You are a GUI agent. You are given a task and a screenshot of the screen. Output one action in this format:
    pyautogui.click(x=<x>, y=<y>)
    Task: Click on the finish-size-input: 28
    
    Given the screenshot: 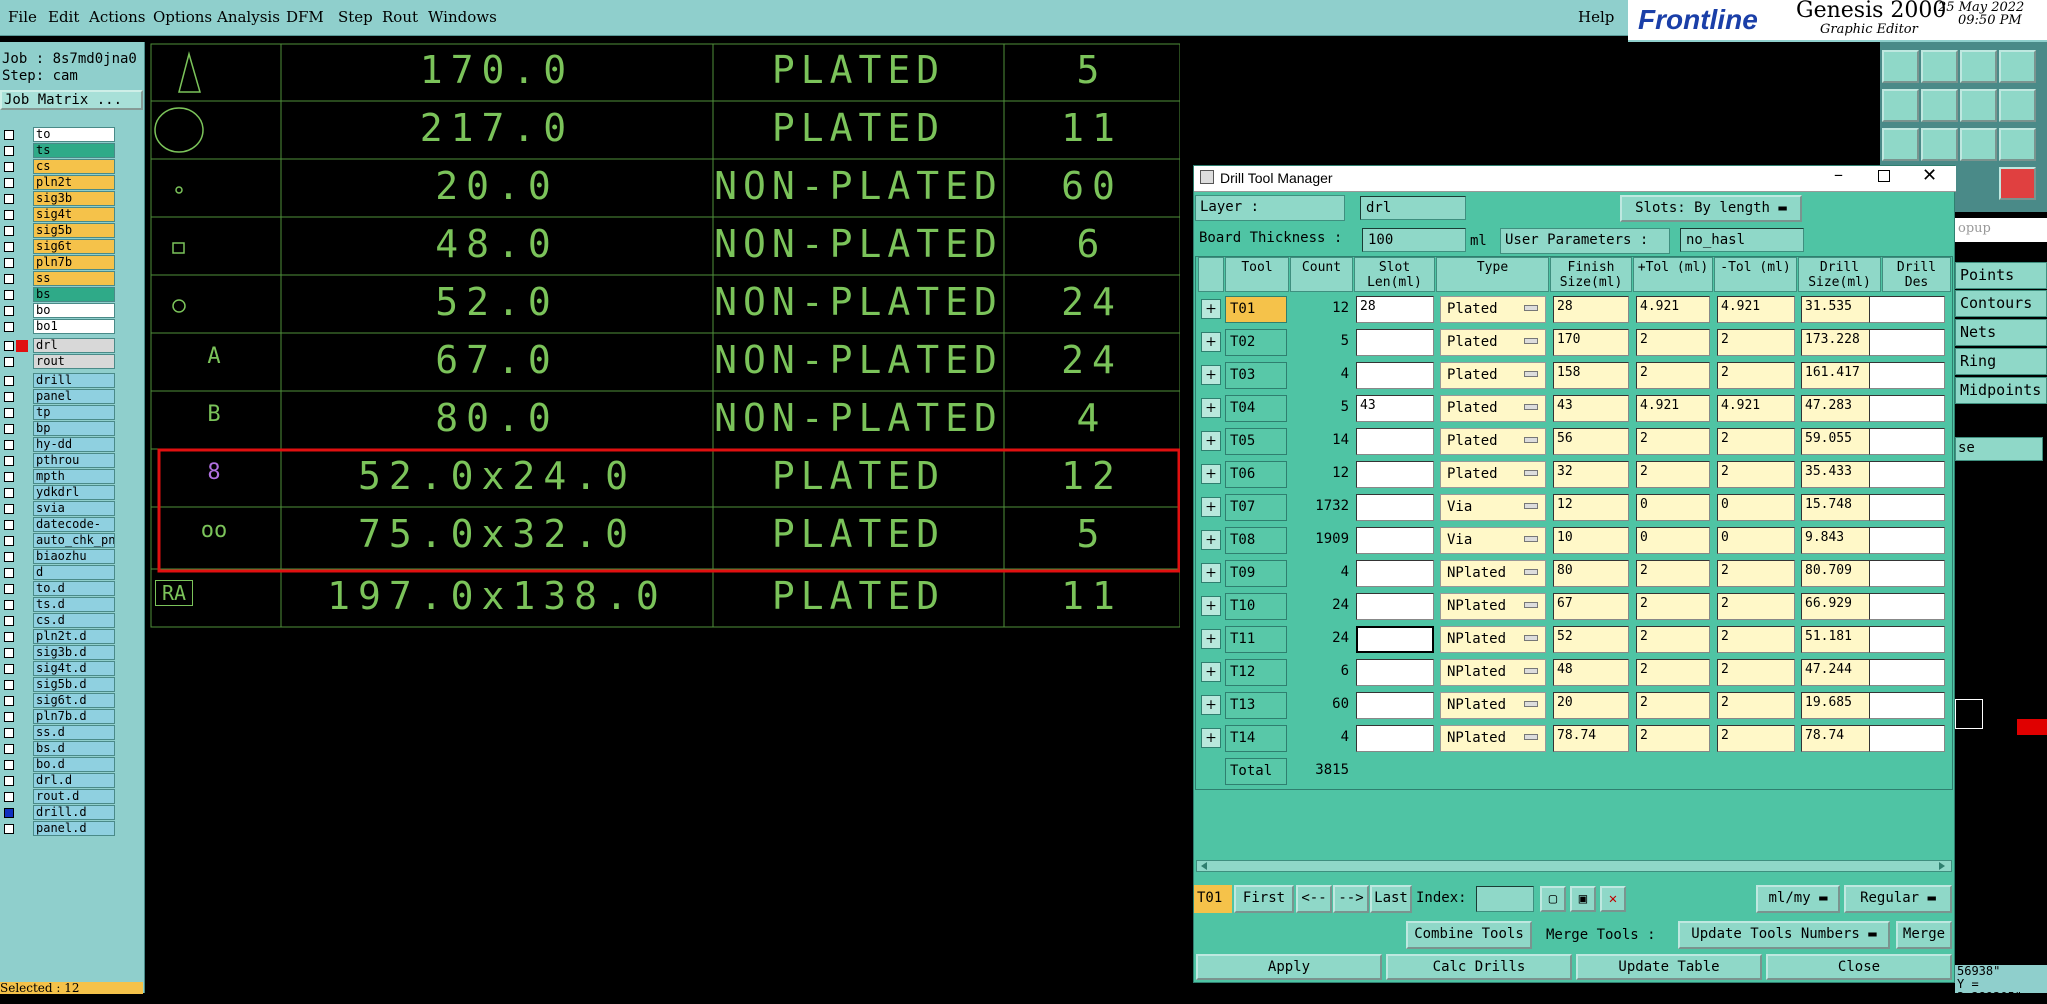 What is the action you would take?
    pyautogui.click(x=1591, y=309)
    